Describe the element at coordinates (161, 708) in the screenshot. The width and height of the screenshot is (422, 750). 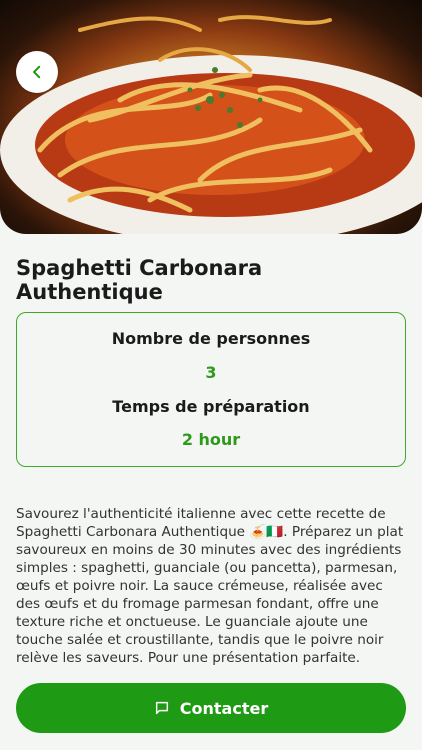
I see `message-square-icon` at that location.